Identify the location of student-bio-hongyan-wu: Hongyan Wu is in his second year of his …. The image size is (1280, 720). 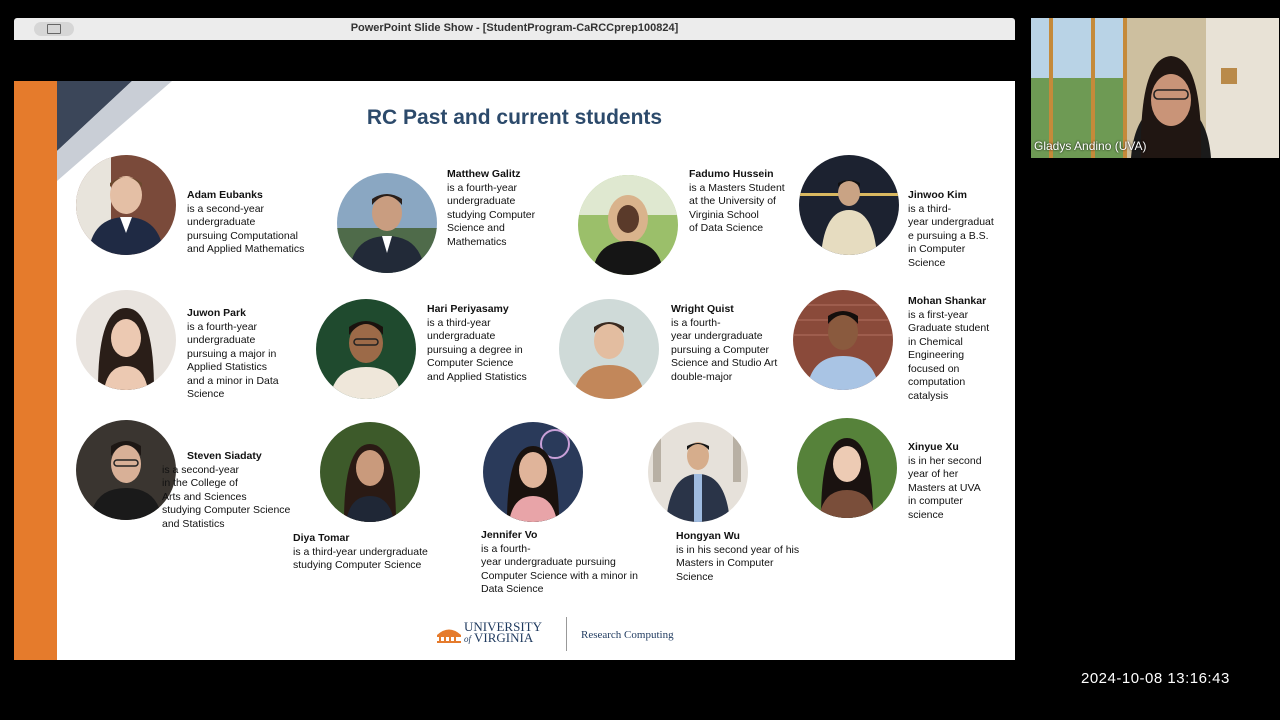
(737, 557).